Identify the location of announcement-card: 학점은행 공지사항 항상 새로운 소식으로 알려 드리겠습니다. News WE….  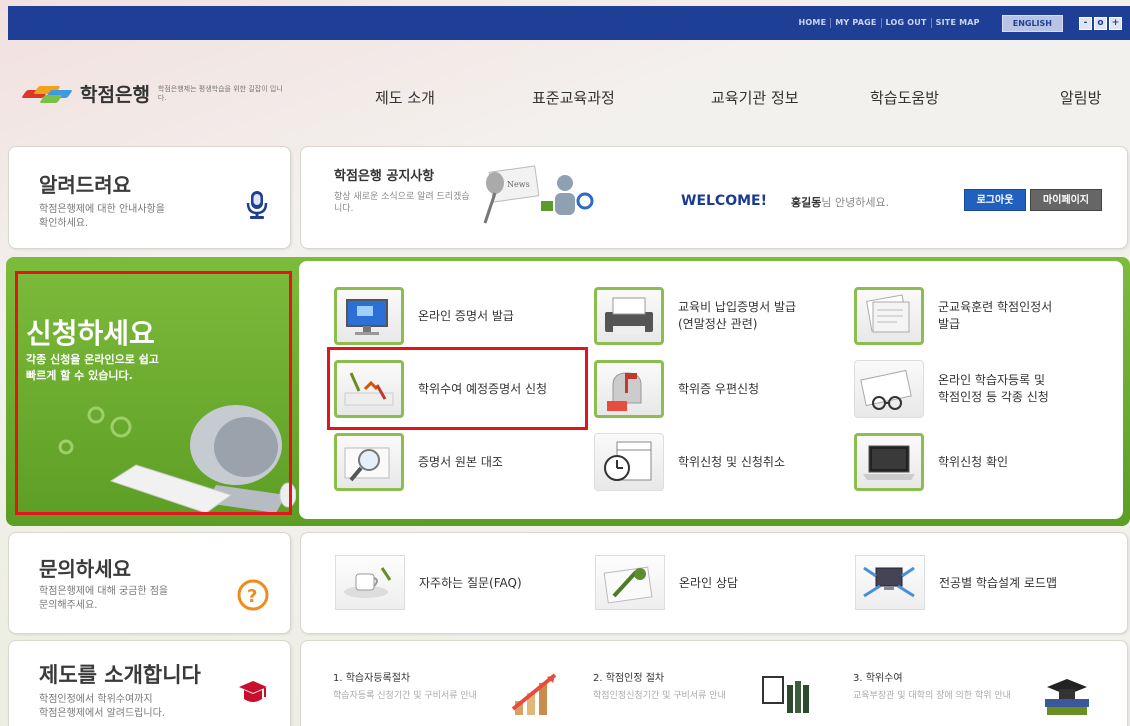
(714, 197).